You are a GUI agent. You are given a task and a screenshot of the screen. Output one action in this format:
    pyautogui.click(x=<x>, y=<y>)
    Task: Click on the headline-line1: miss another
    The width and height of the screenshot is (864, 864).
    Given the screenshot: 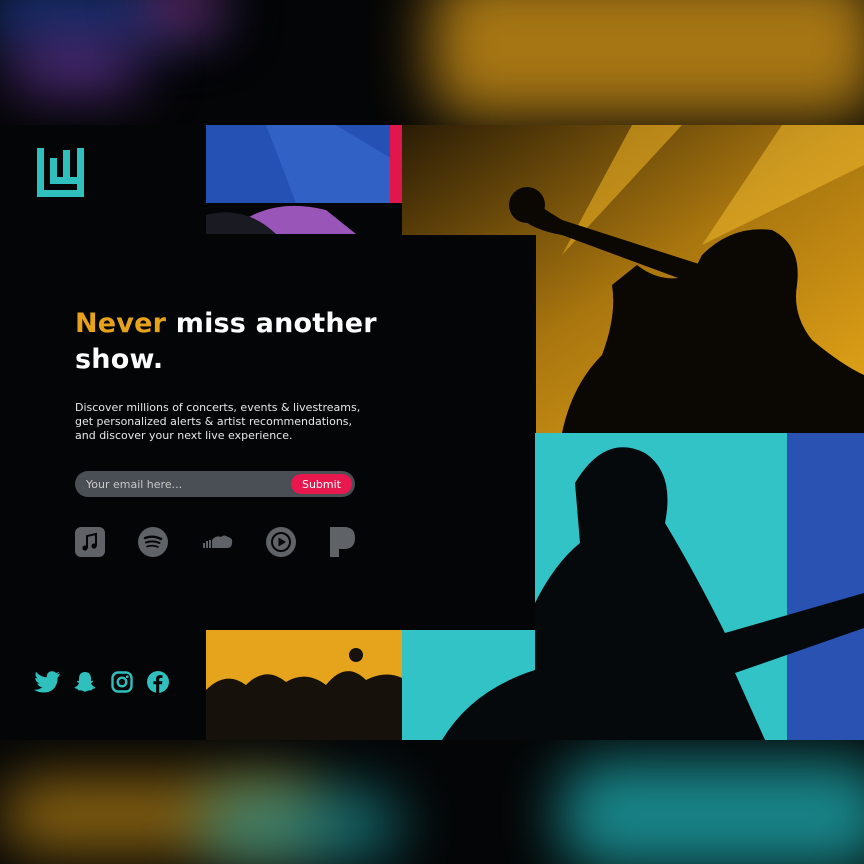 What is the action you would take?
    pyautogui.click(x=271, y=323)
    